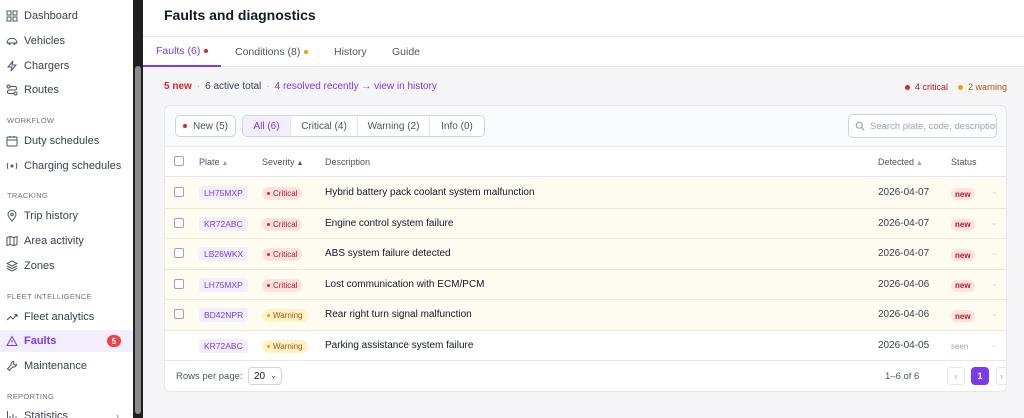 The height and width of the screenshot is (418, 1024). Describe the element at coordinates (282, 162) in the screenshot. I see `column-severity: Severity ▲` at that location.